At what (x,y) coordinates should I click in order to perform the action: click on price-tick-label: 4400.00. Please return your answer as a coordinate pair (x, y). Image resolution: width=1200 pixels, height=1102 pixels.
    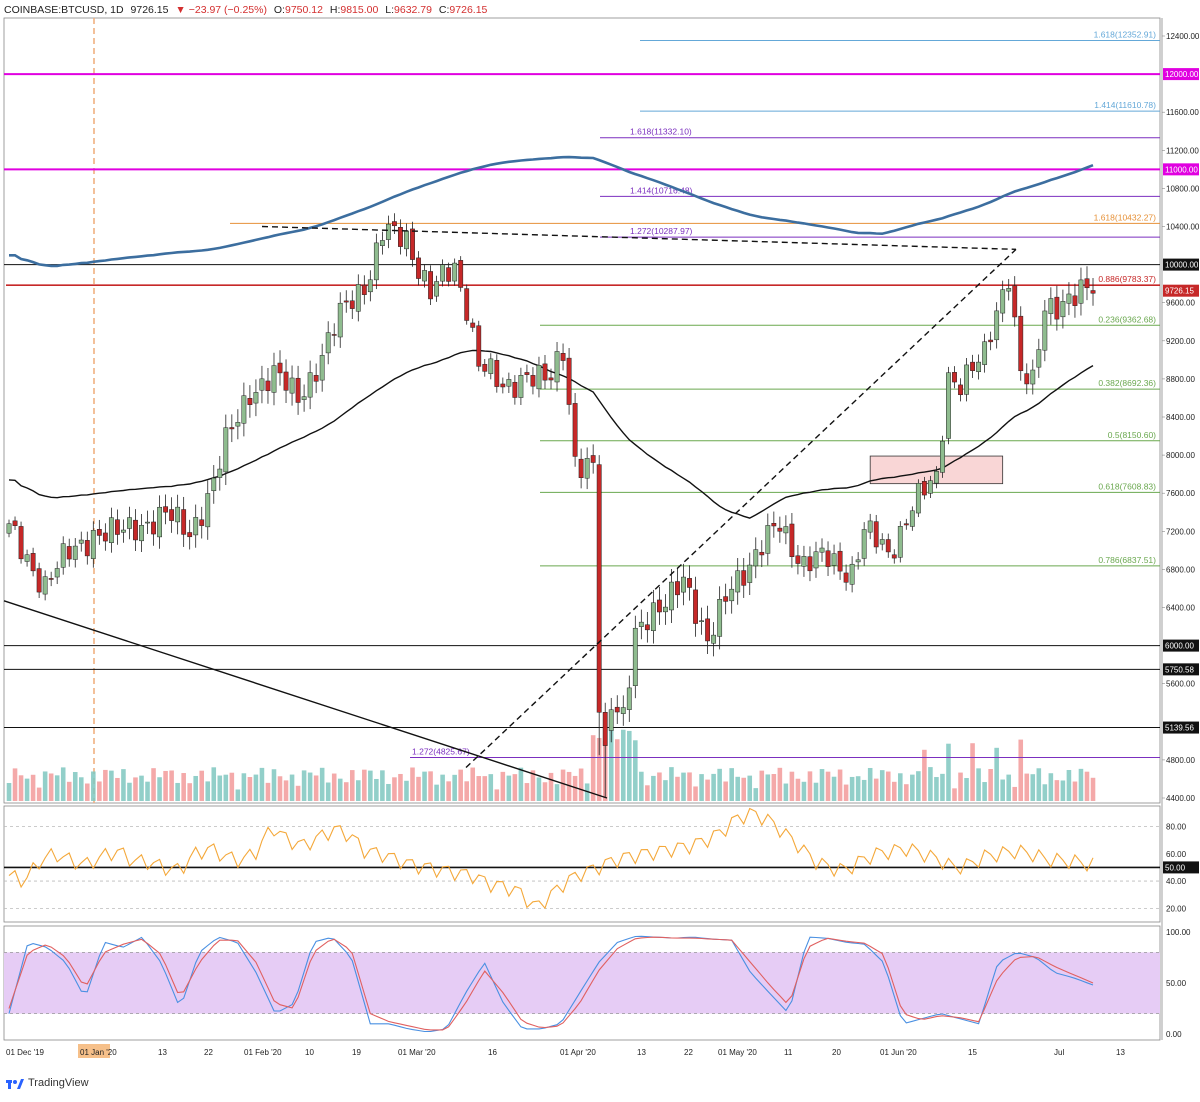
    Looking at the image, I should click on (1180, 798).